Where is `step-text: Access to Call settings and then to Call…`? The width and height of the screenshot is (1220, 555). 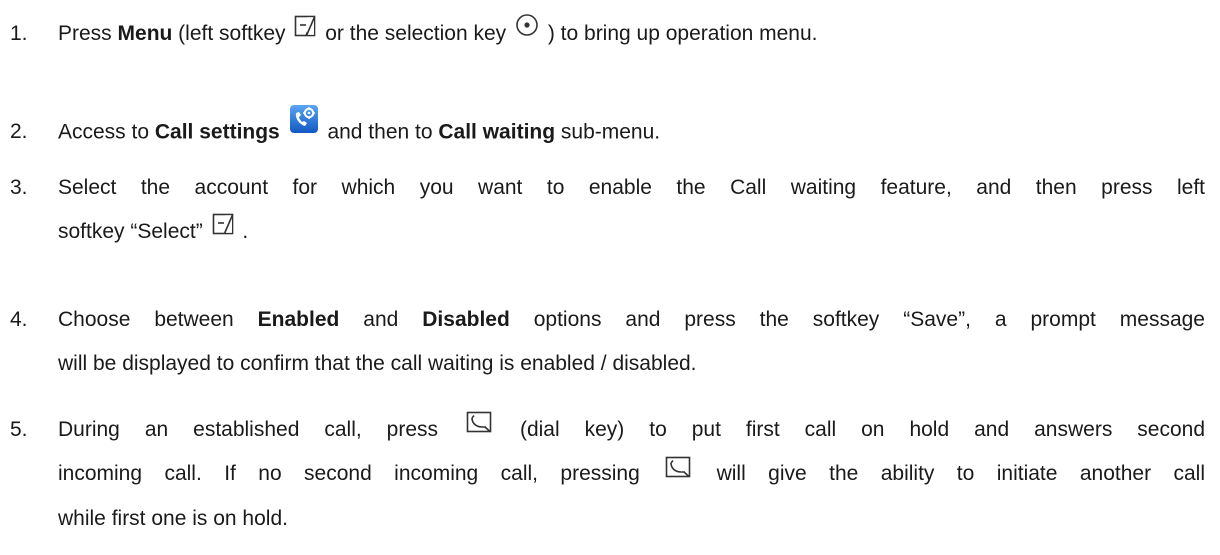 step-text: Access to Call settings and then to Call… is located at coordinates (631, 130).